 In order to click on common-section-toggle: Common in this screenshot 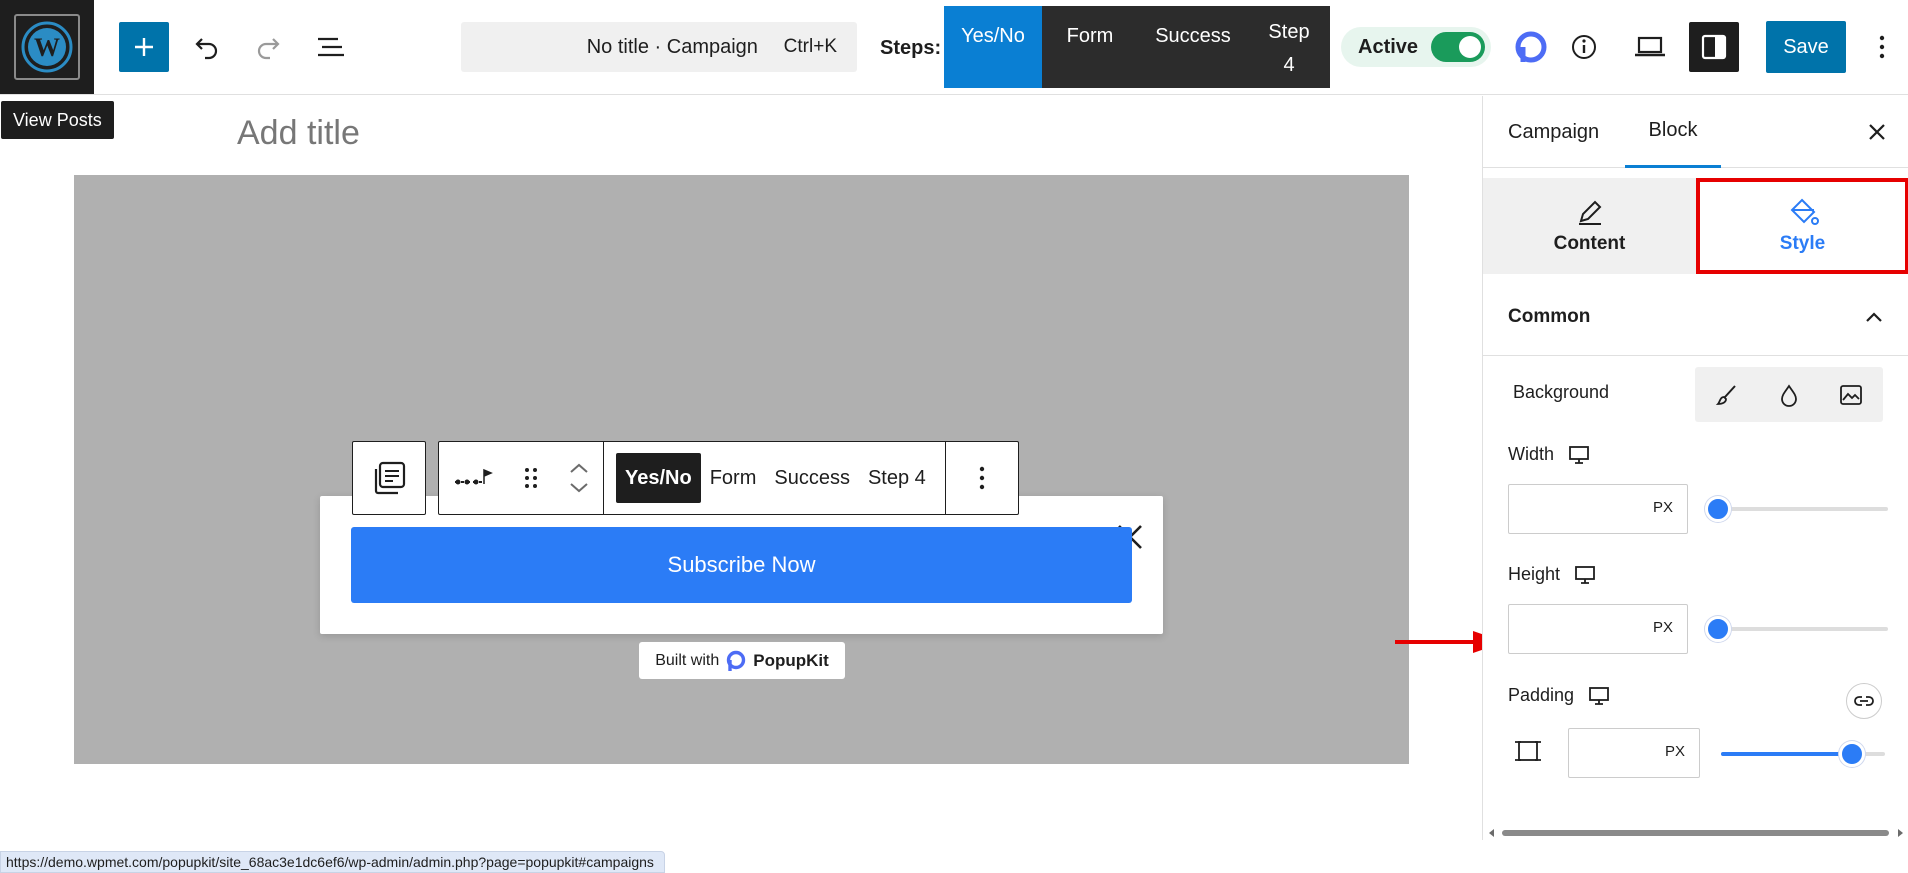, I will do `click(1695, 317)`.